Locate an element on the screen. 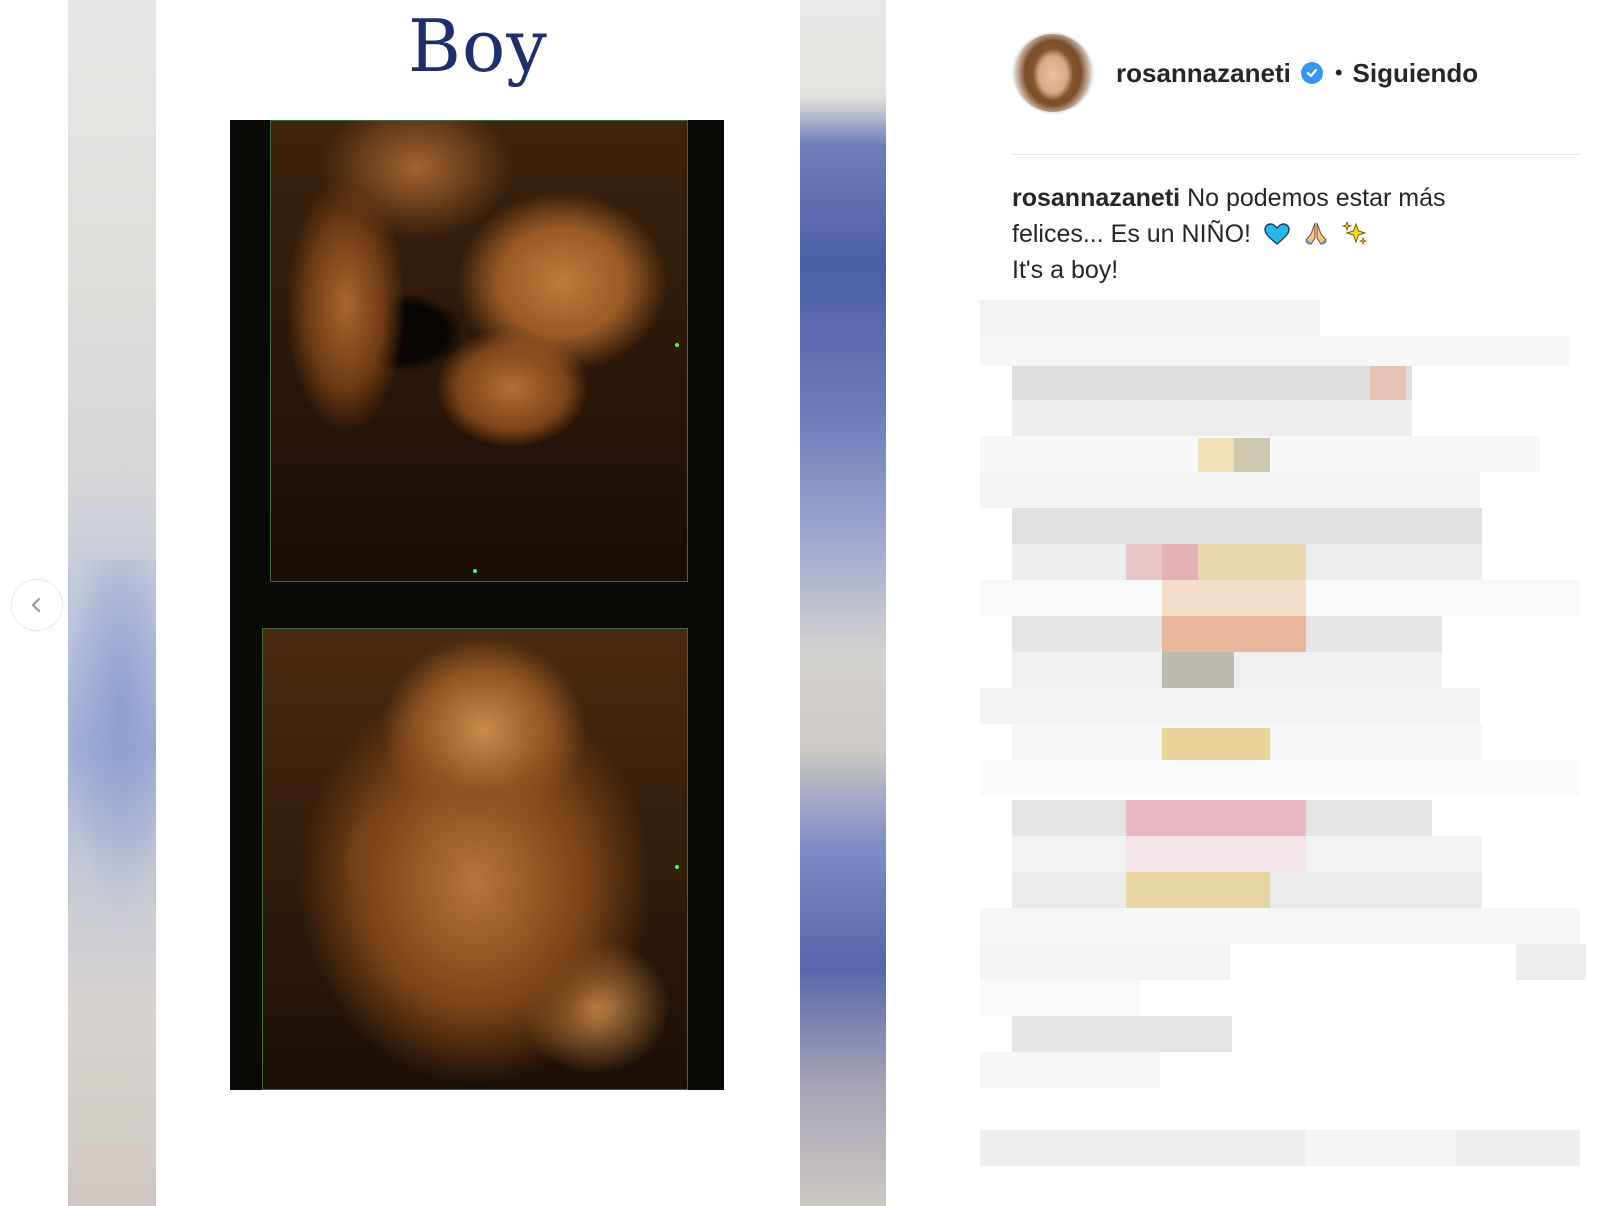  previous-slide-peek is located at coordinates (112, 603).